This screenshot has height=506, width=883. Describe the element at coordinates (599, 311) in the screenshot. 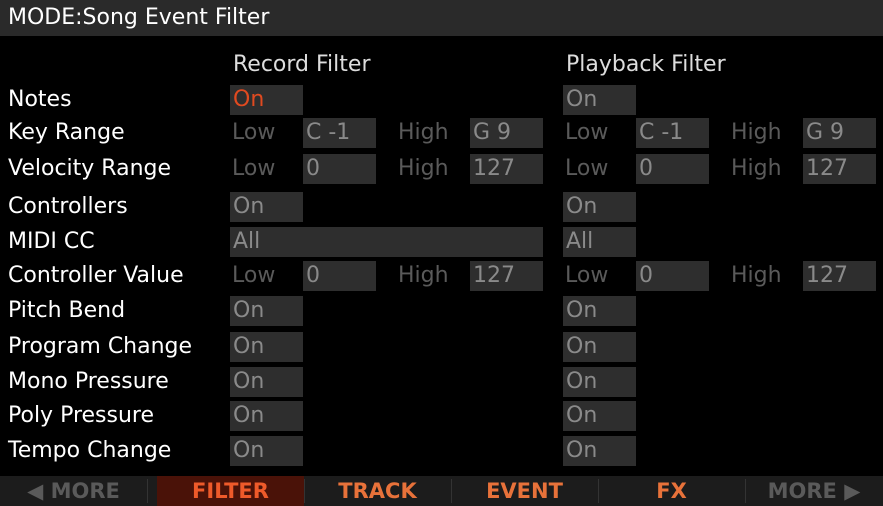

I see `playback-pitch-bend-value: On` at that location.